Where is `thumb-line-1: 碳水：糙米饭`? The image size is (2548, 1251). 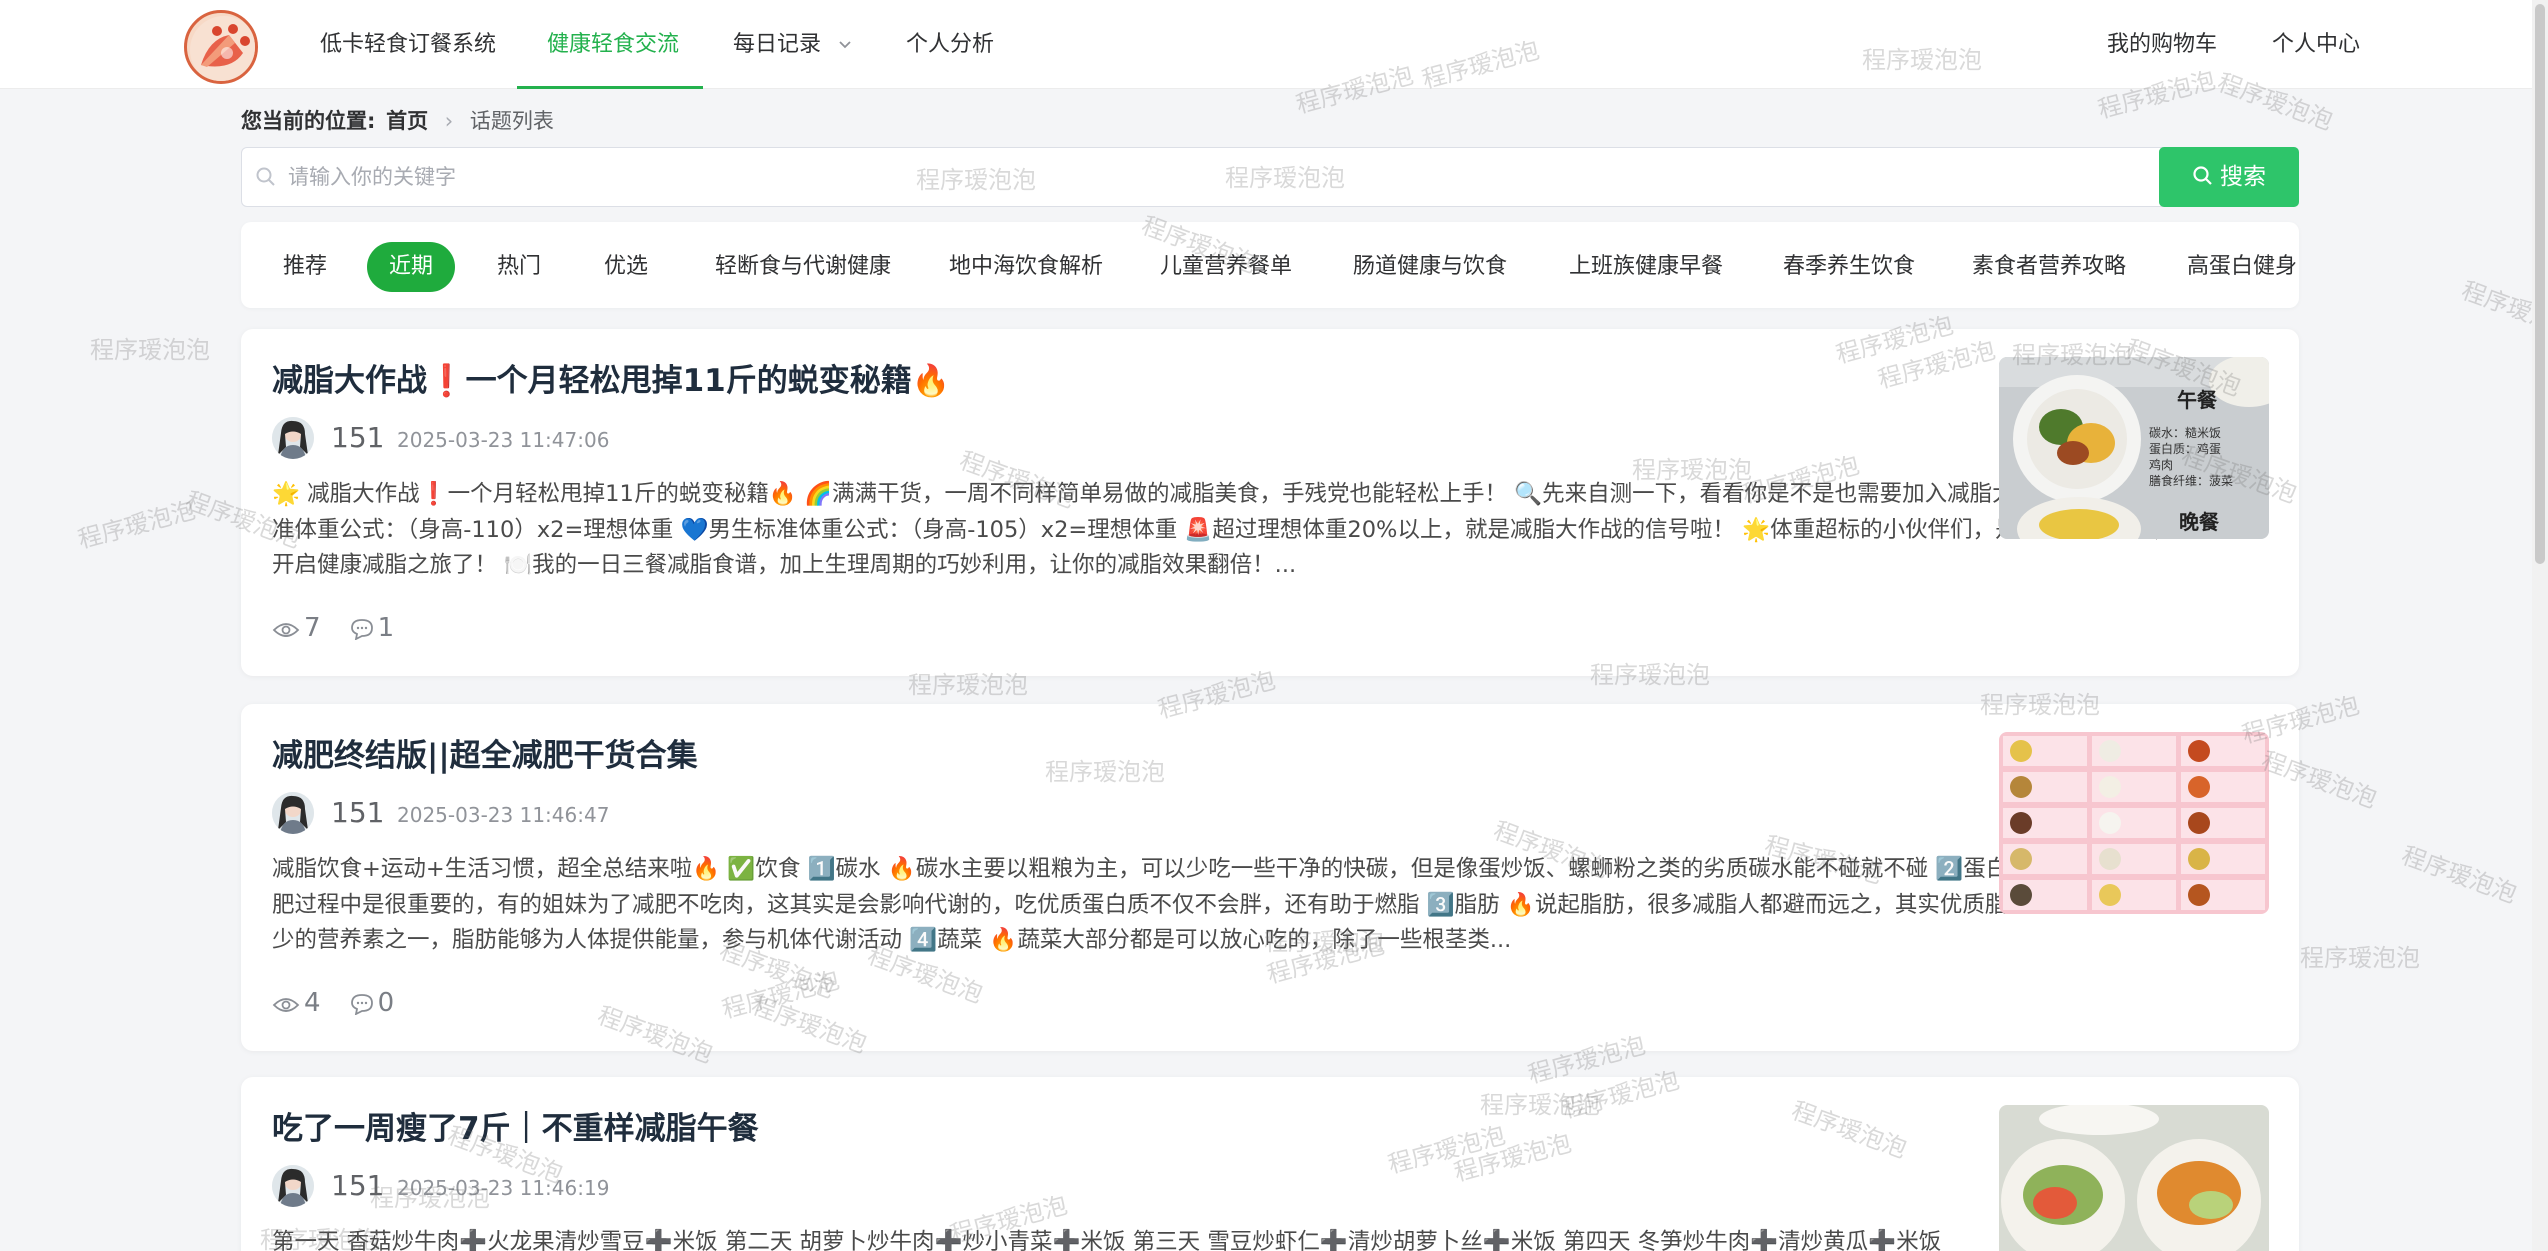 thumb-line-1: 碳水：糙米饭 is located at coordinates (2185, 433).